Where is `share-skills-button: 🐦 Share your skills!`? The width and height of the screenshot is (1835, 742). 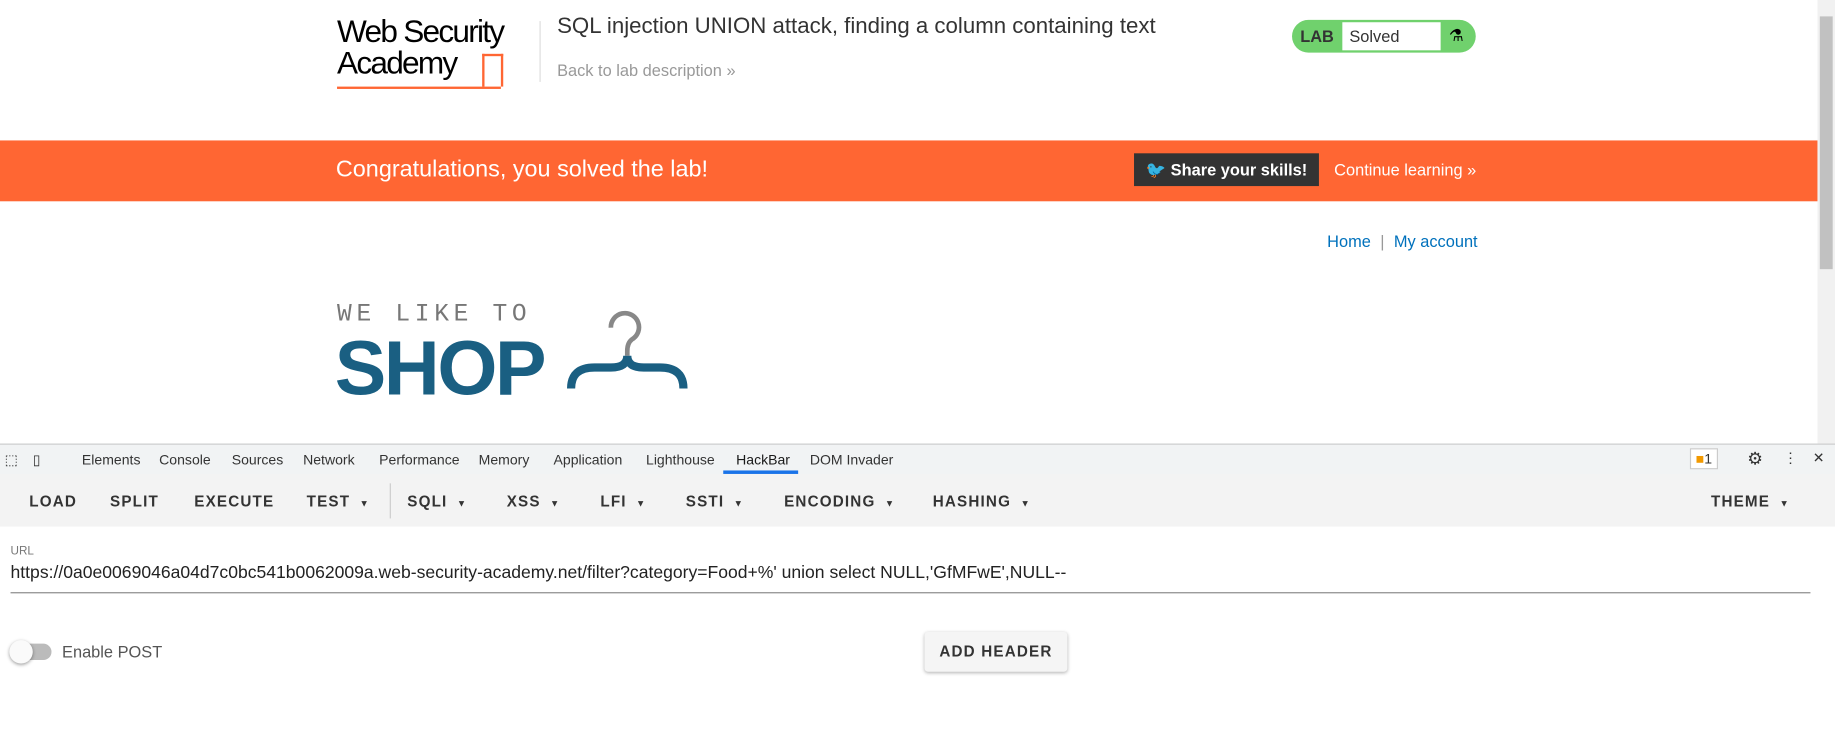 share-skills-button: 🐦 Share your skills! is located at coordinates (1226, 170).